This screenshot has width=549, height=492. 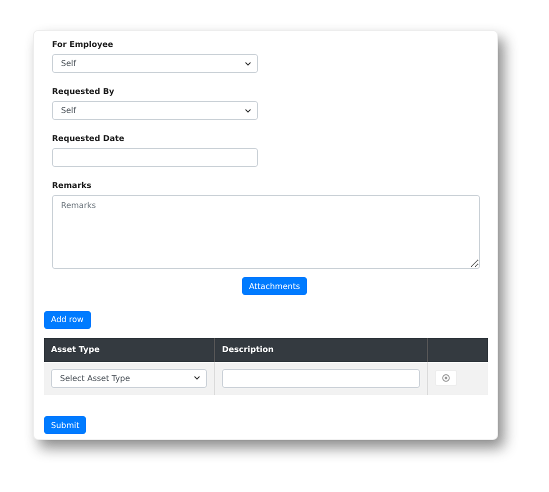 What do you see at coordinates (129, 378) in the screenshot?
I see `asset-type-select: Select Asset Type` at bounding box center [129, 378].